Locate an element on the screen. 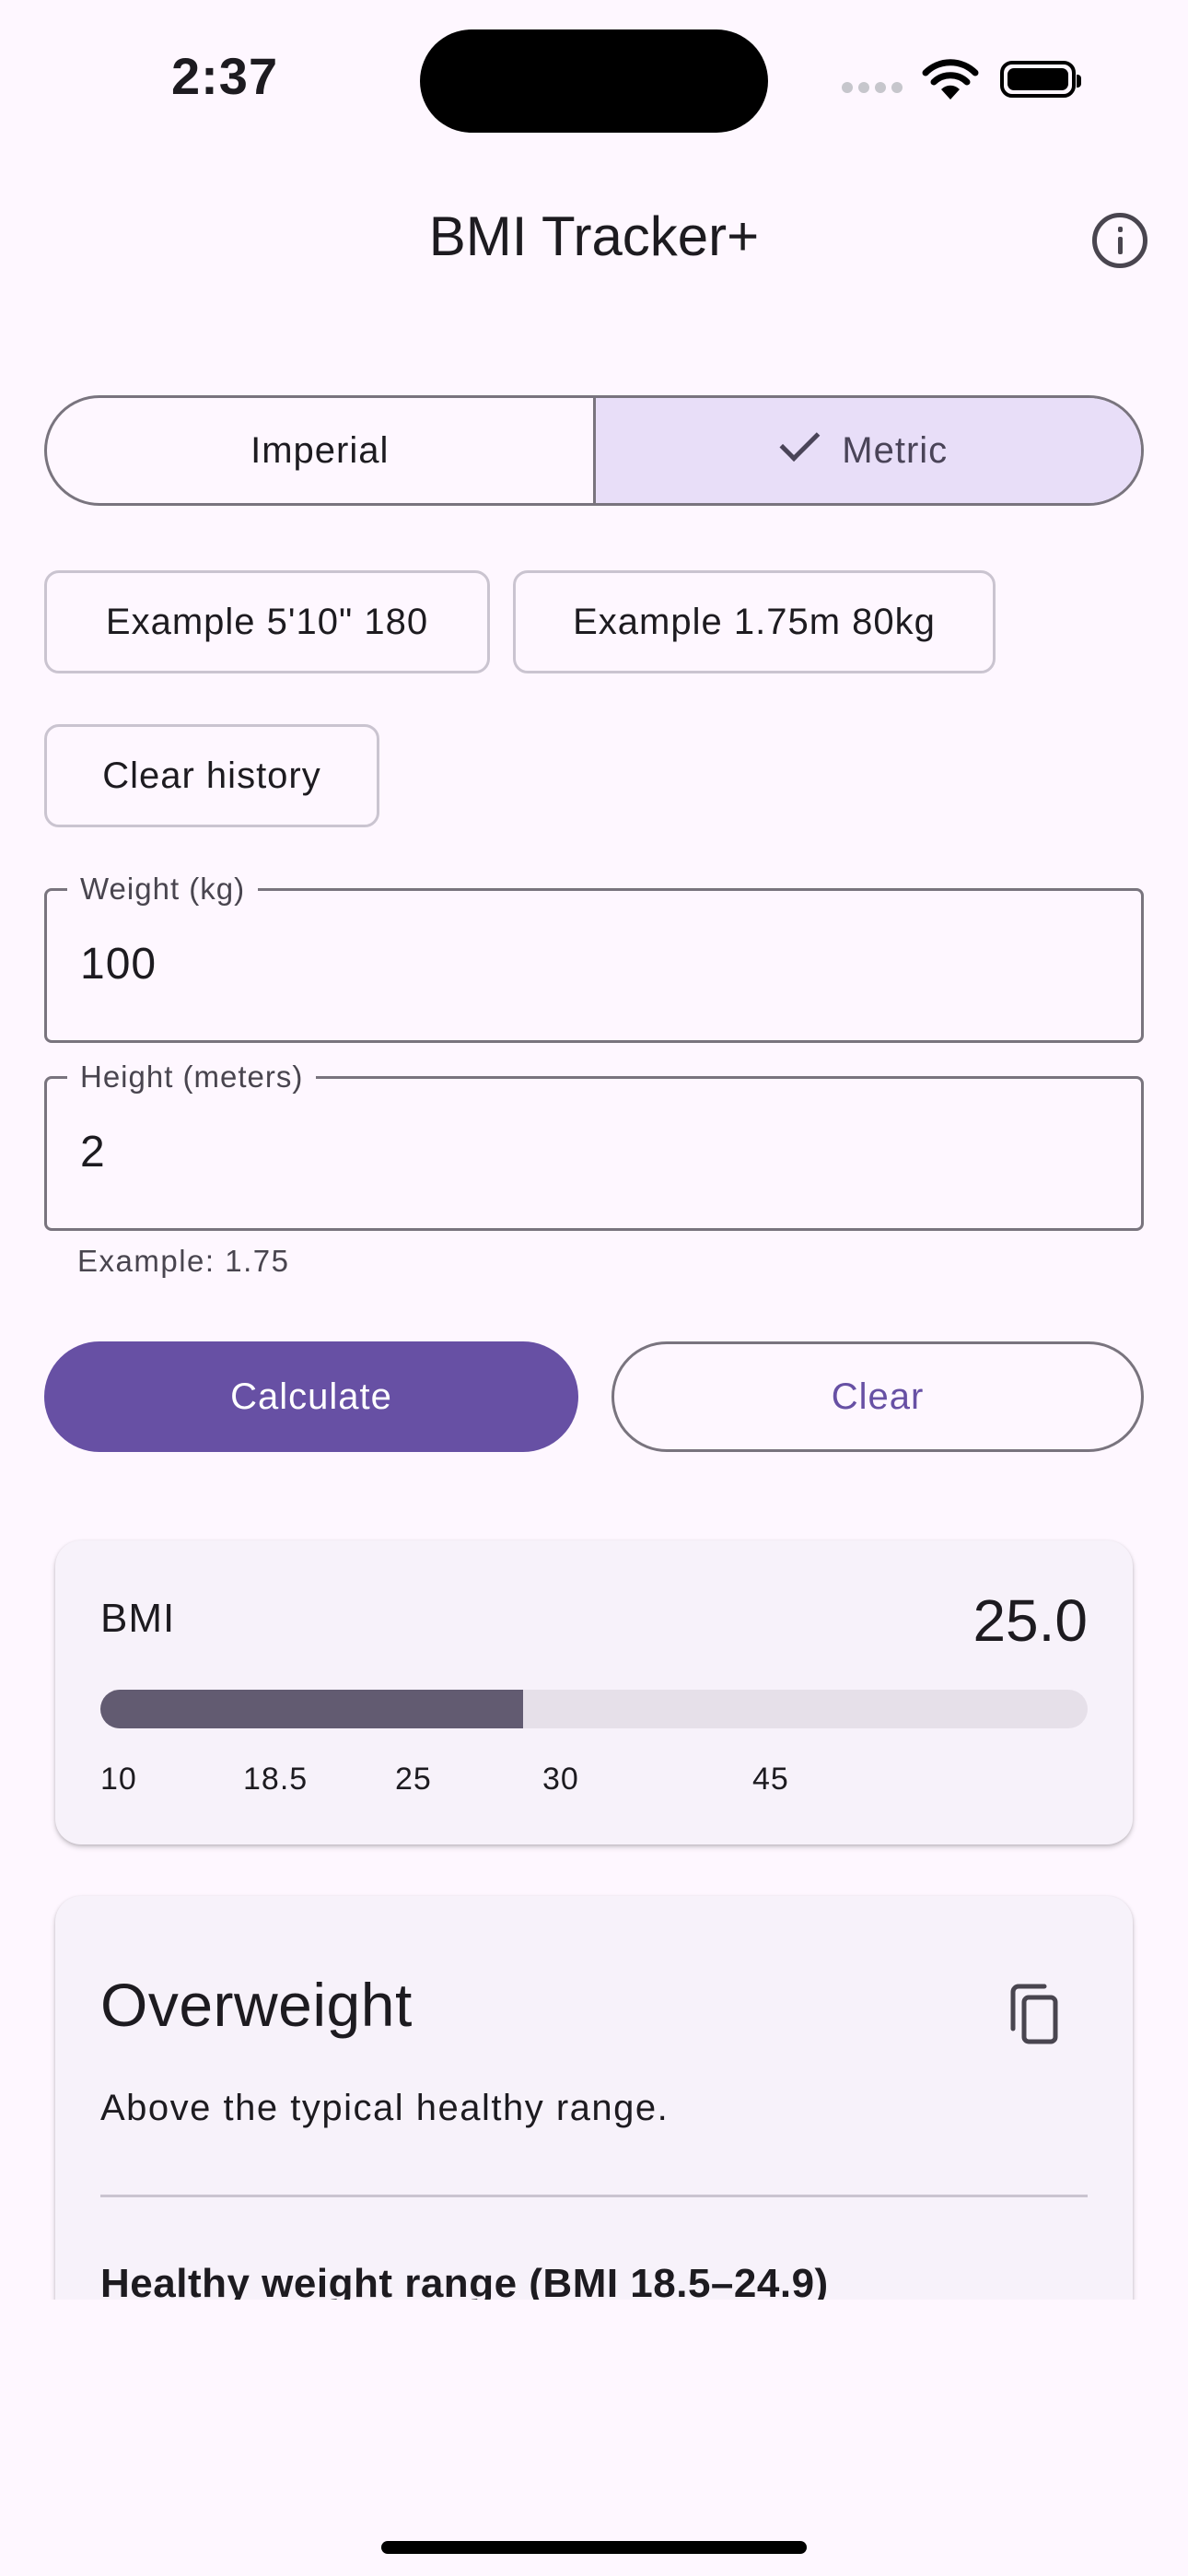 The height and width of the screenshot is (2576, 1188). bmi-value: 25.0 is located at coordinates (1030, 1620).